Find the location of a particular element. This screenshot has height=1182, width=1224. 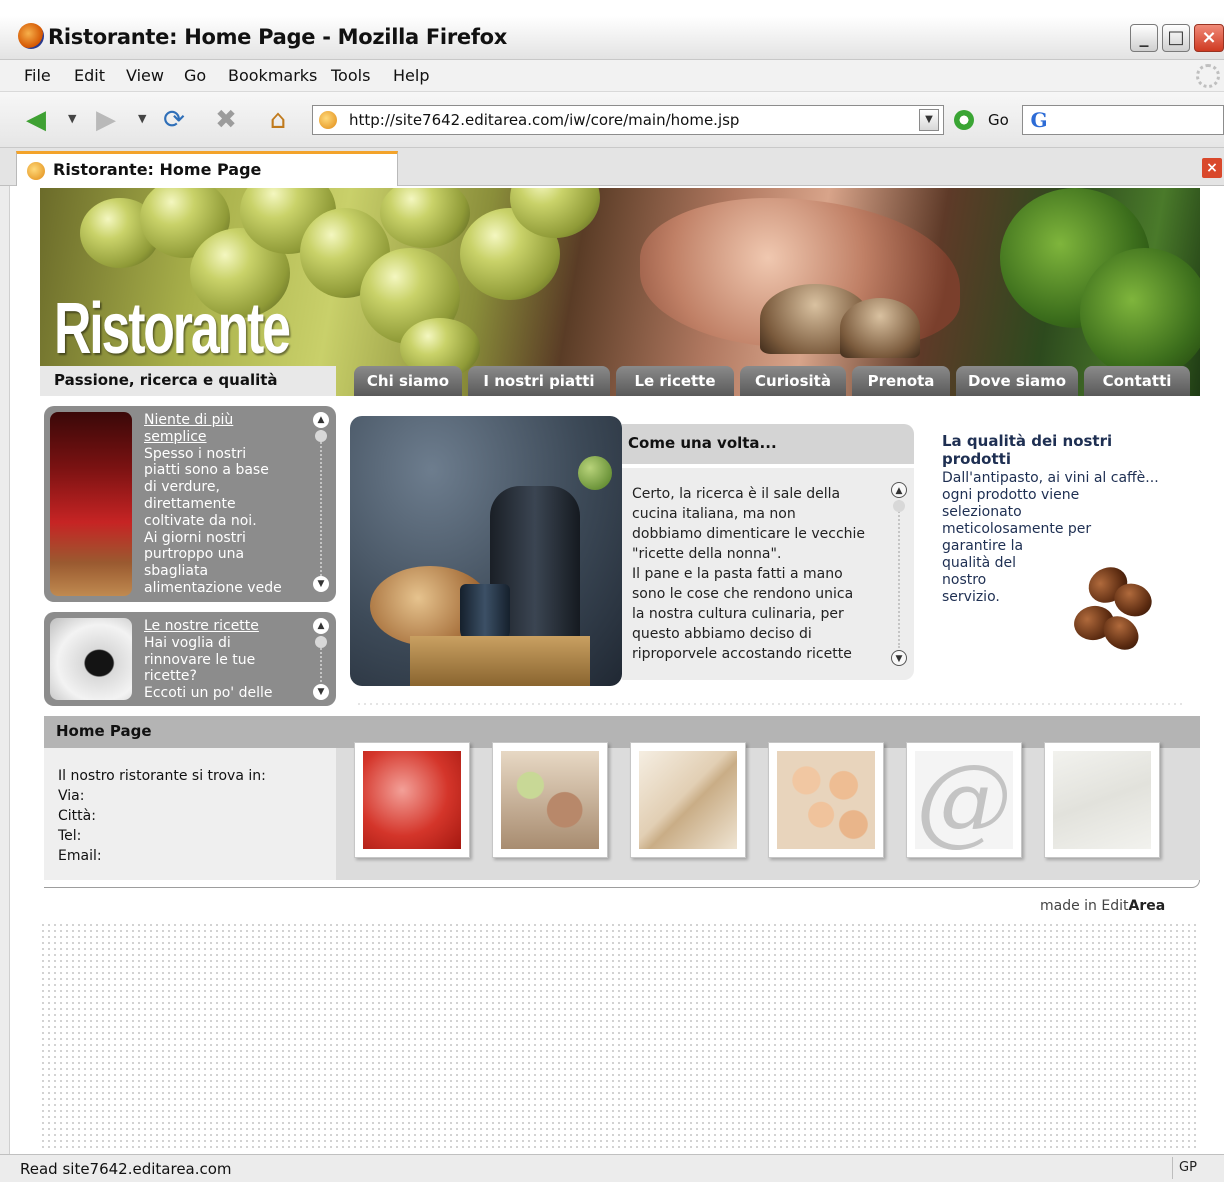

viewport-left-edge is located at coordinates (5, 670).